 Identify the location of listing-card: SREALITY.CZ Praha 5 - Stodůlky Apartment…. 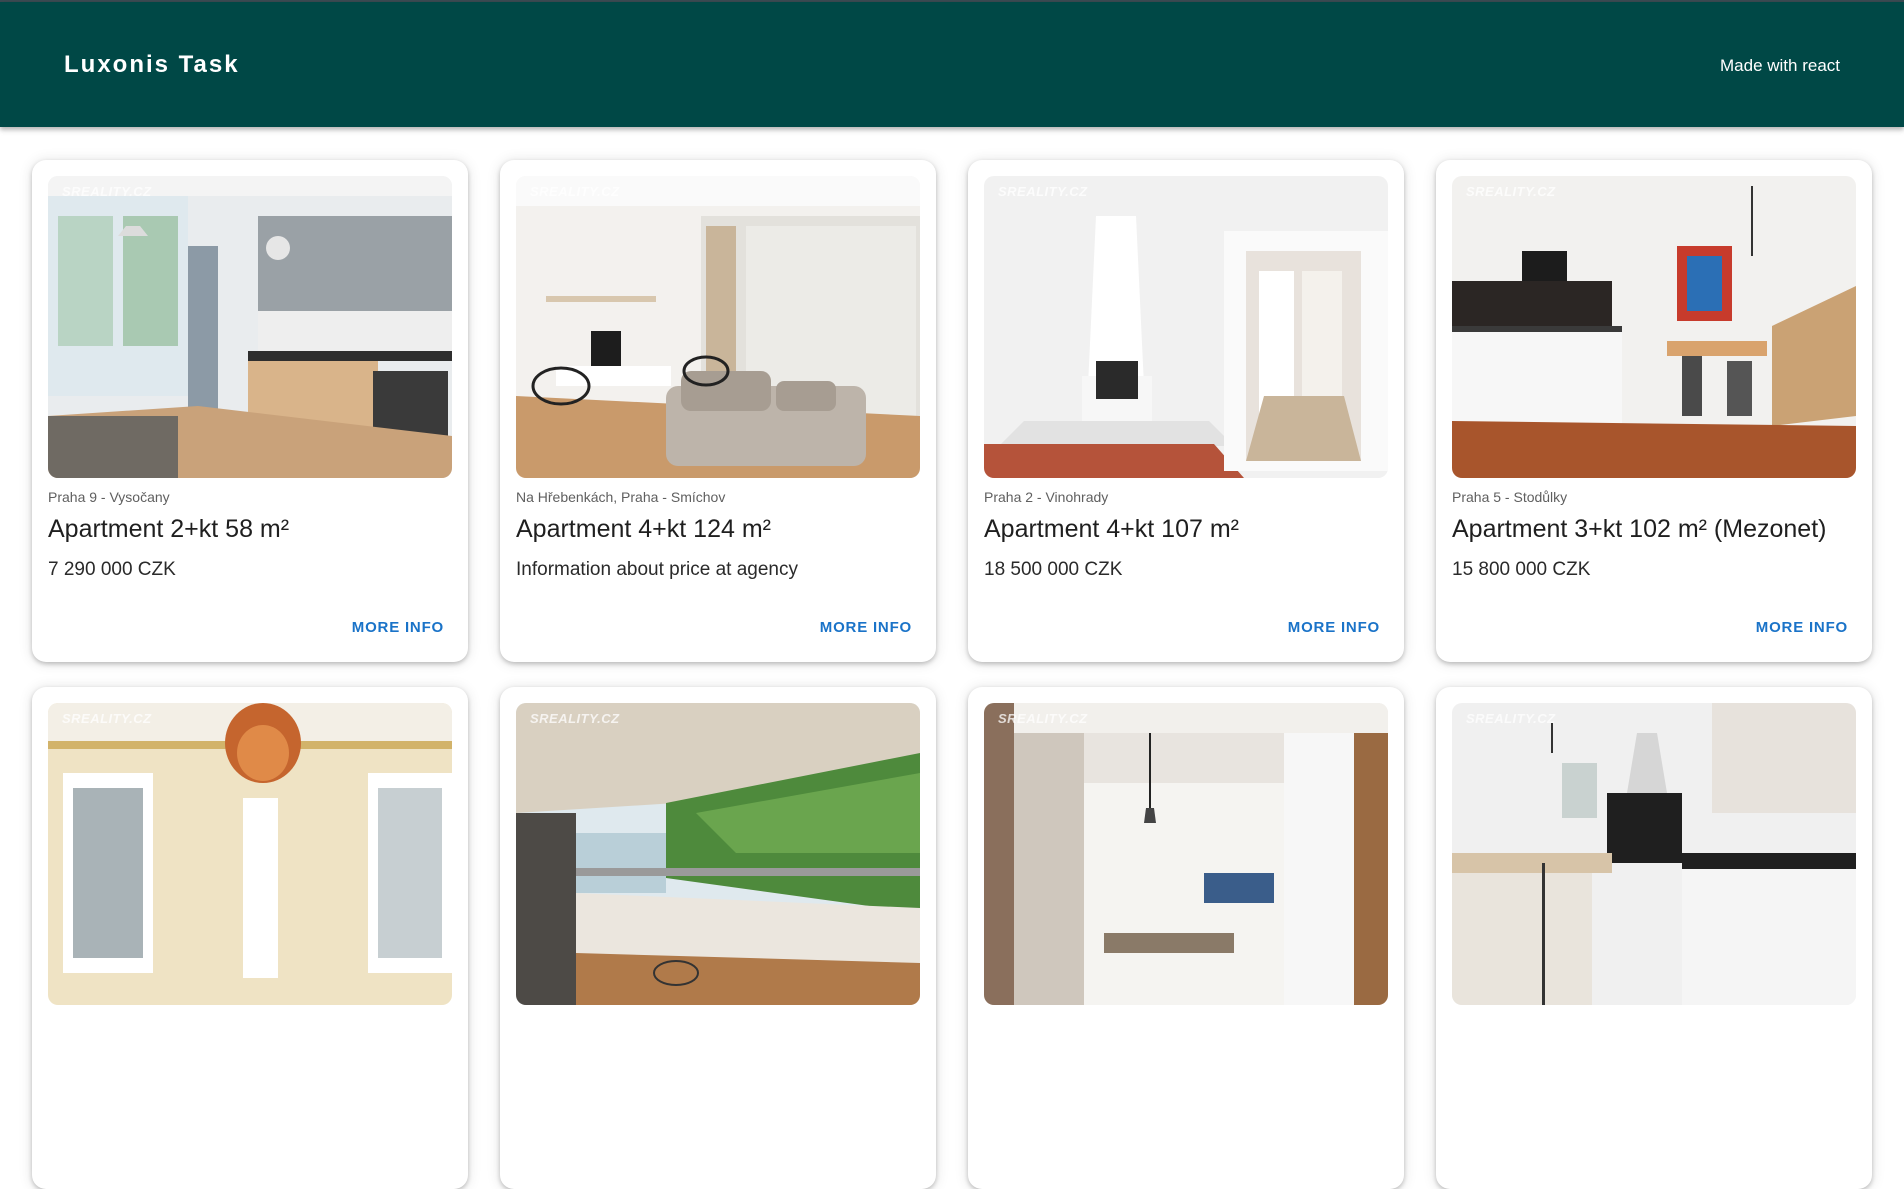
(1654, 411).